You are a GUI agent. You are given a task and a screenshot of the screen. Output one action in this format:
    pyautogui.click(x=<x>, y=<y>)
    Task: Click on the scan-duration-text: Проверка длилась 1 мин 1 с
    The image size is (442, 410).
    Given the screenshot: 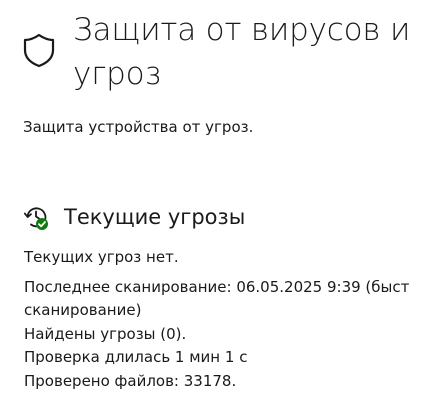 What is the action you would take?
    pyautogui.click(x=136, y=357)
    